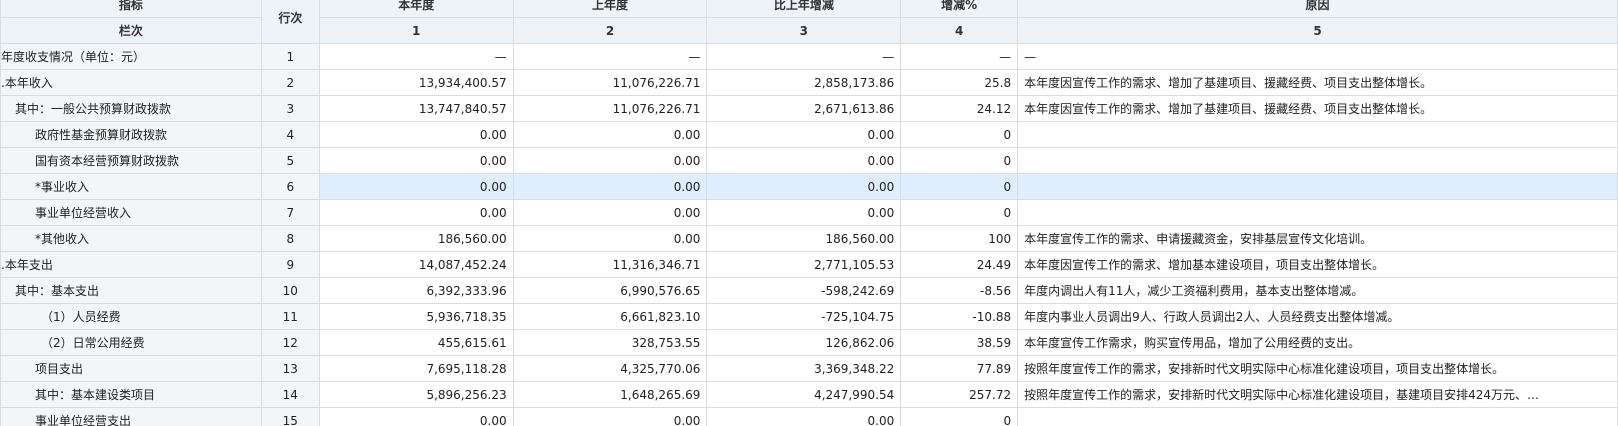 Image resolution: width=1618 pixels, height=426 pixels. I want to click on header-col-1: 1, so click(416, 30).